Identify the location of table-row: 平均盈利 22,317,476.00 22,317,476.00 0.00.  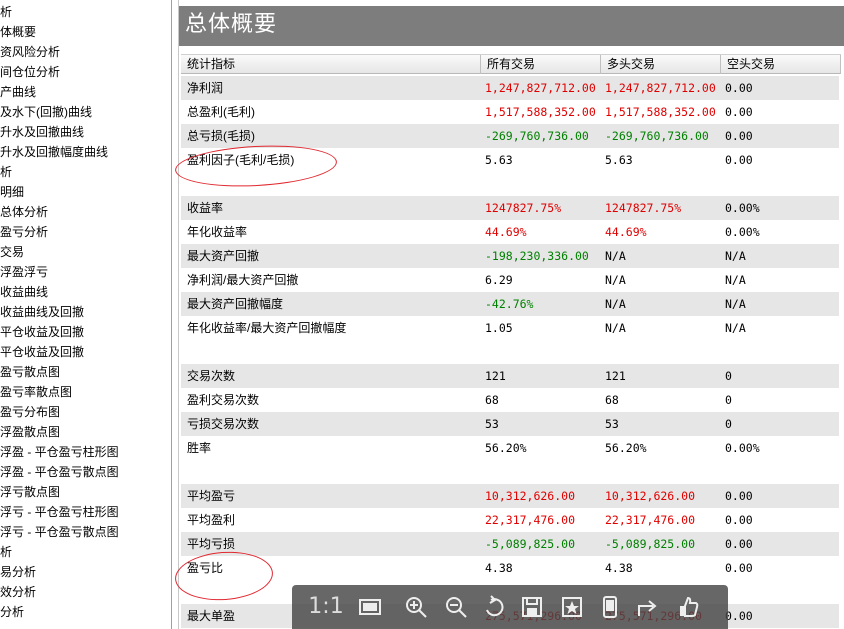
(510, 520).